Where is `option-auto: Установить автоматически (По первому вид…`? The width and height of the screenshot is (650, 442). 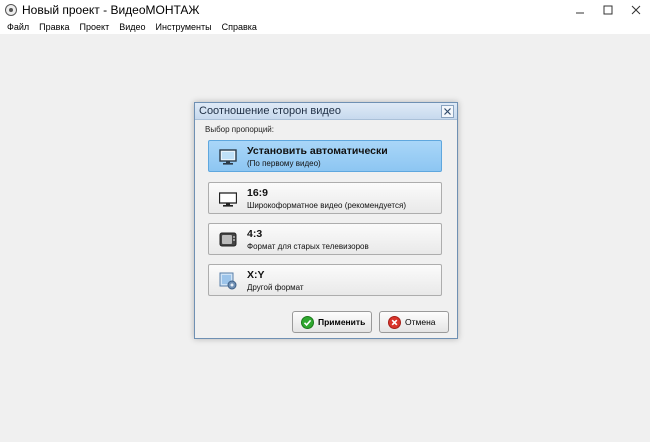 option-auto: Установить автоматически (По первому вид… is located at coordinates (325, 156).